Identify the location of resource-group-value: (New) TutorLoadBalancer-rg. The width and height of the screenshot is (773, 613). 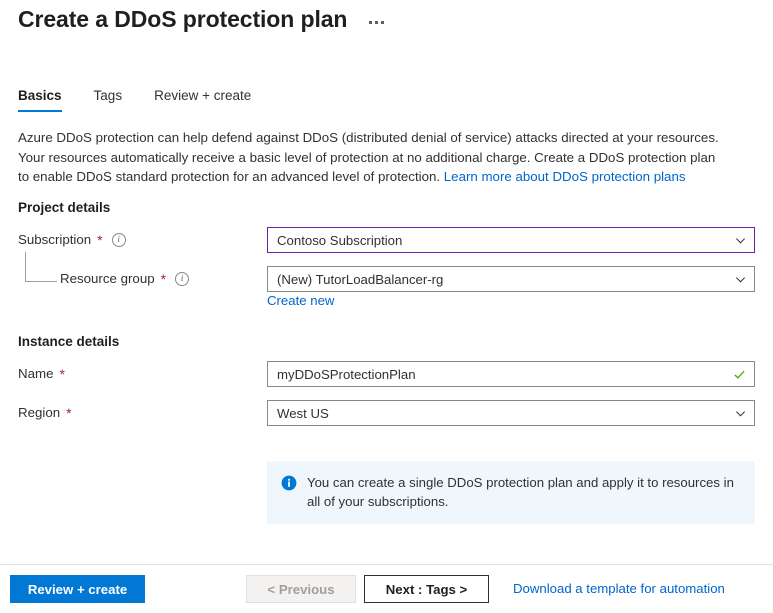
(360, 279).